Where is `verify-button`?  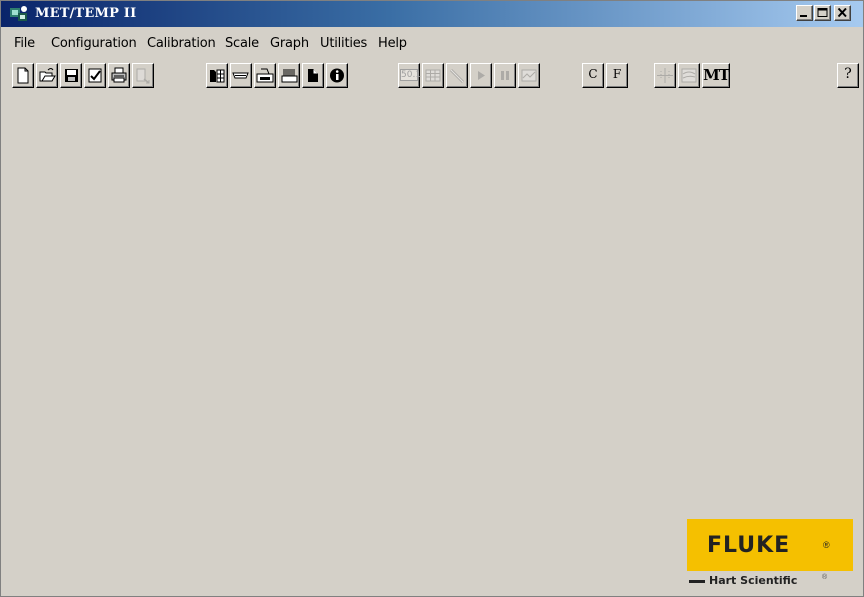 verify-button is located at coordinates (95, 75).